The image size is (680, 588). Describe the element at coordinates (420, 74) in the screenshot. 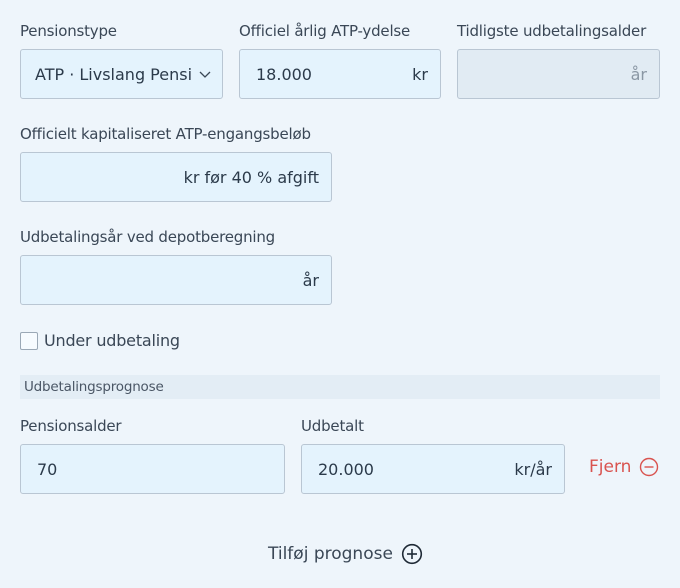

I see `atp-annual-suffix: kr` at that location.